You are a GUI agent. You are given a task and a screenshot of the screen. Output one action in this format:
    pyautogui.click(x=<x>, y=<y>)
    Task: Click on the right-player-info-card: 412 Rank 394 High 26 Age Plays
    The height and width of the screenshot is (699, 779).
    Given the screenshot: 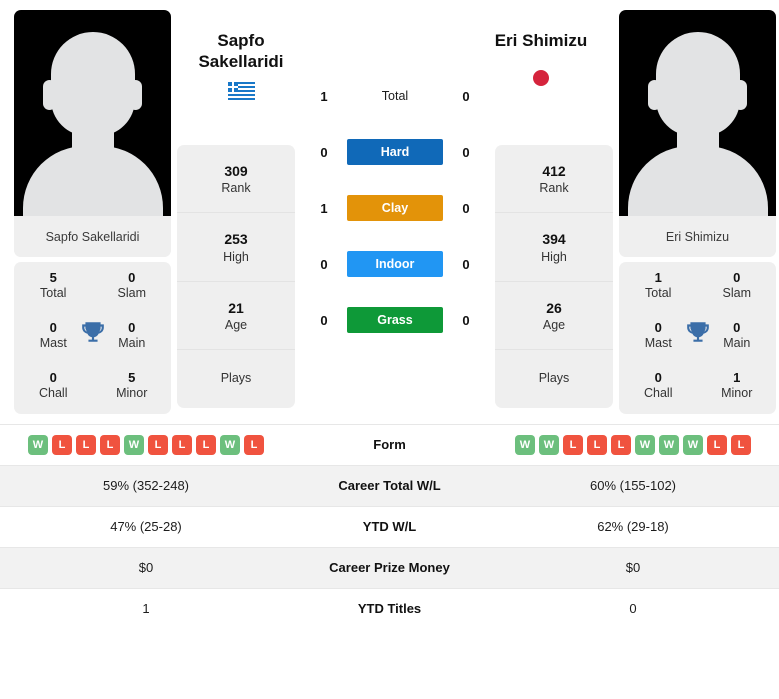 What is the action you would take?
    pyautogui.click(x=554, y=276)
    